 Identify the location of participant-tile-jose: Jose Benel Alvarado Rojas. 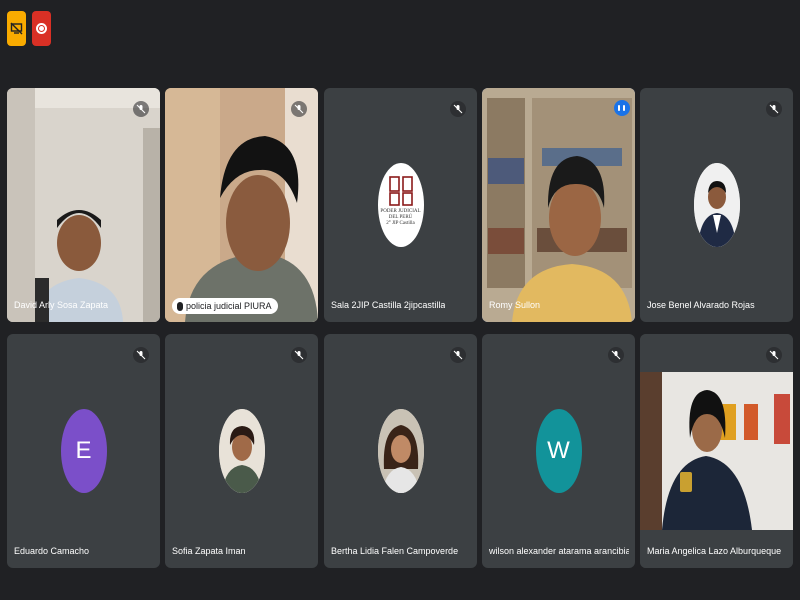
(716, 205).